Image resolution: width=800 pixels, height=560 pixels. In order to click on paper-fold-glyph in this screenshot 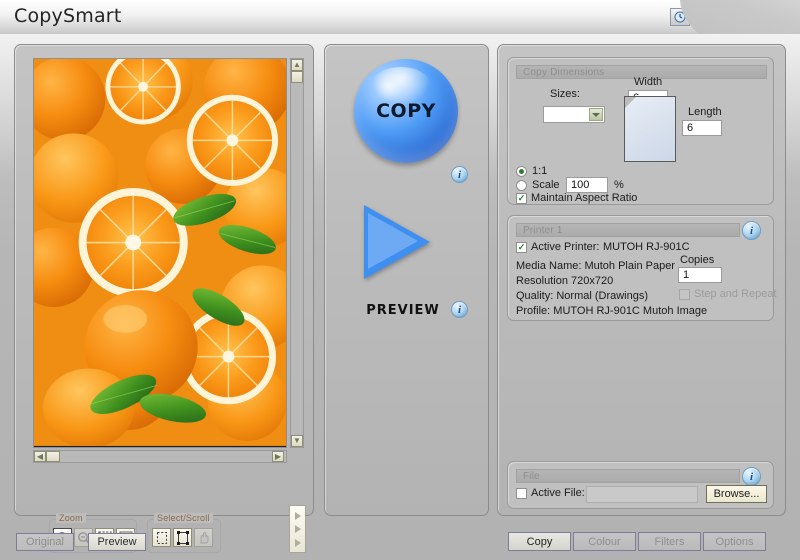, I will do `click(630, 102)`.